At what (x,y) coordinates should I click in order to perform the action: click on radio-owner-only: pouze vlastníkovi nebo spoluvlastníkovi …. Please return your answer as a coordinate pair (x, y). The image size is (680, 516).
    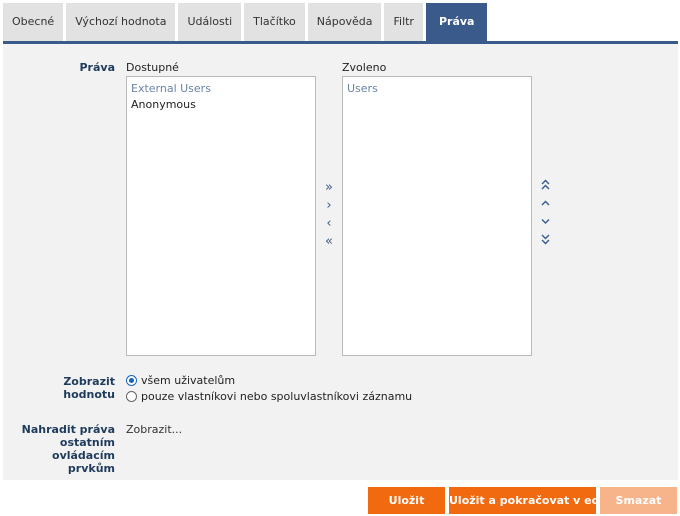
    Looking at the image, I should click on (269, 396).